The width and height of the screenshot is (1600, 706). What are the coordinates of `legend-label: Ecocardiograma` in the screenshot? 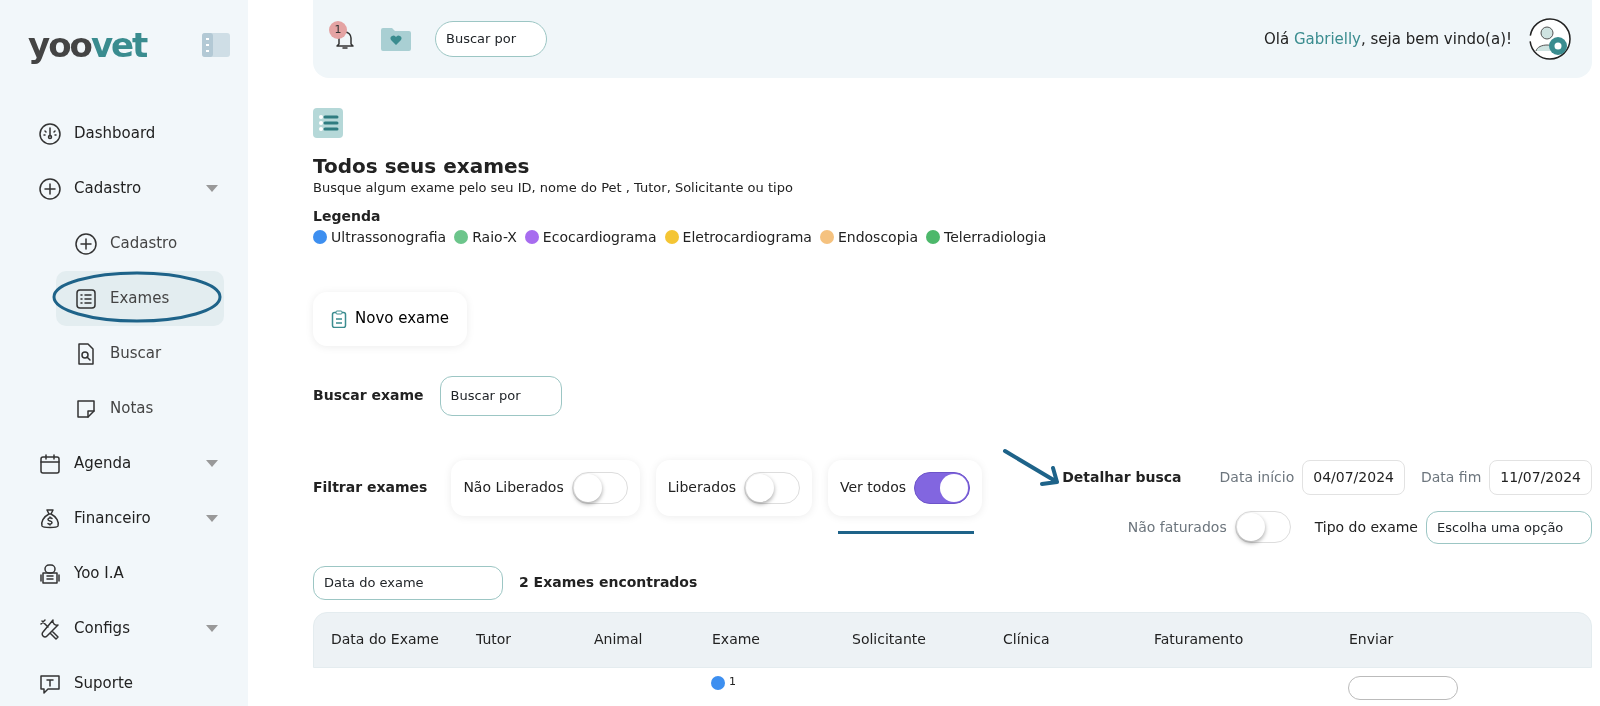 It's located at (599, 237).